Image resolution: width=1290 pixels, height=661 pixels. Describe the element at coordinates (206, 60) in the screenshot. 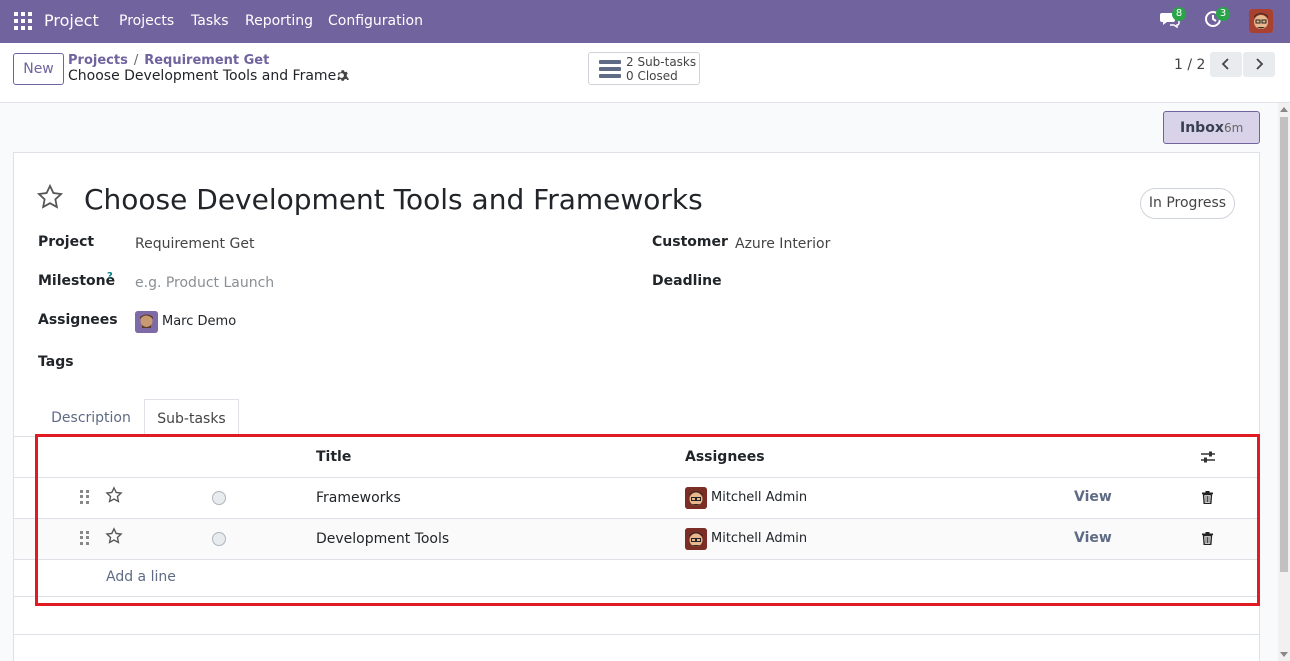

I see `breadcrumb-project: Requirement Get` at that location.